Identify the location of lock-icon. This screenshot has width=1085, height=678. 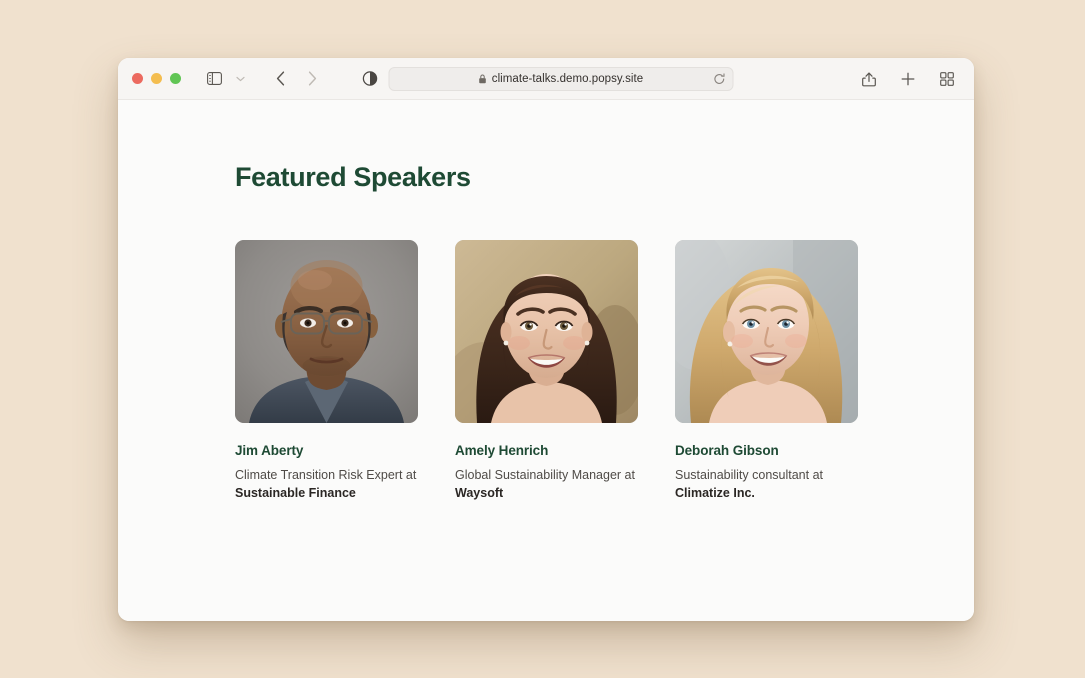
(483, 79).